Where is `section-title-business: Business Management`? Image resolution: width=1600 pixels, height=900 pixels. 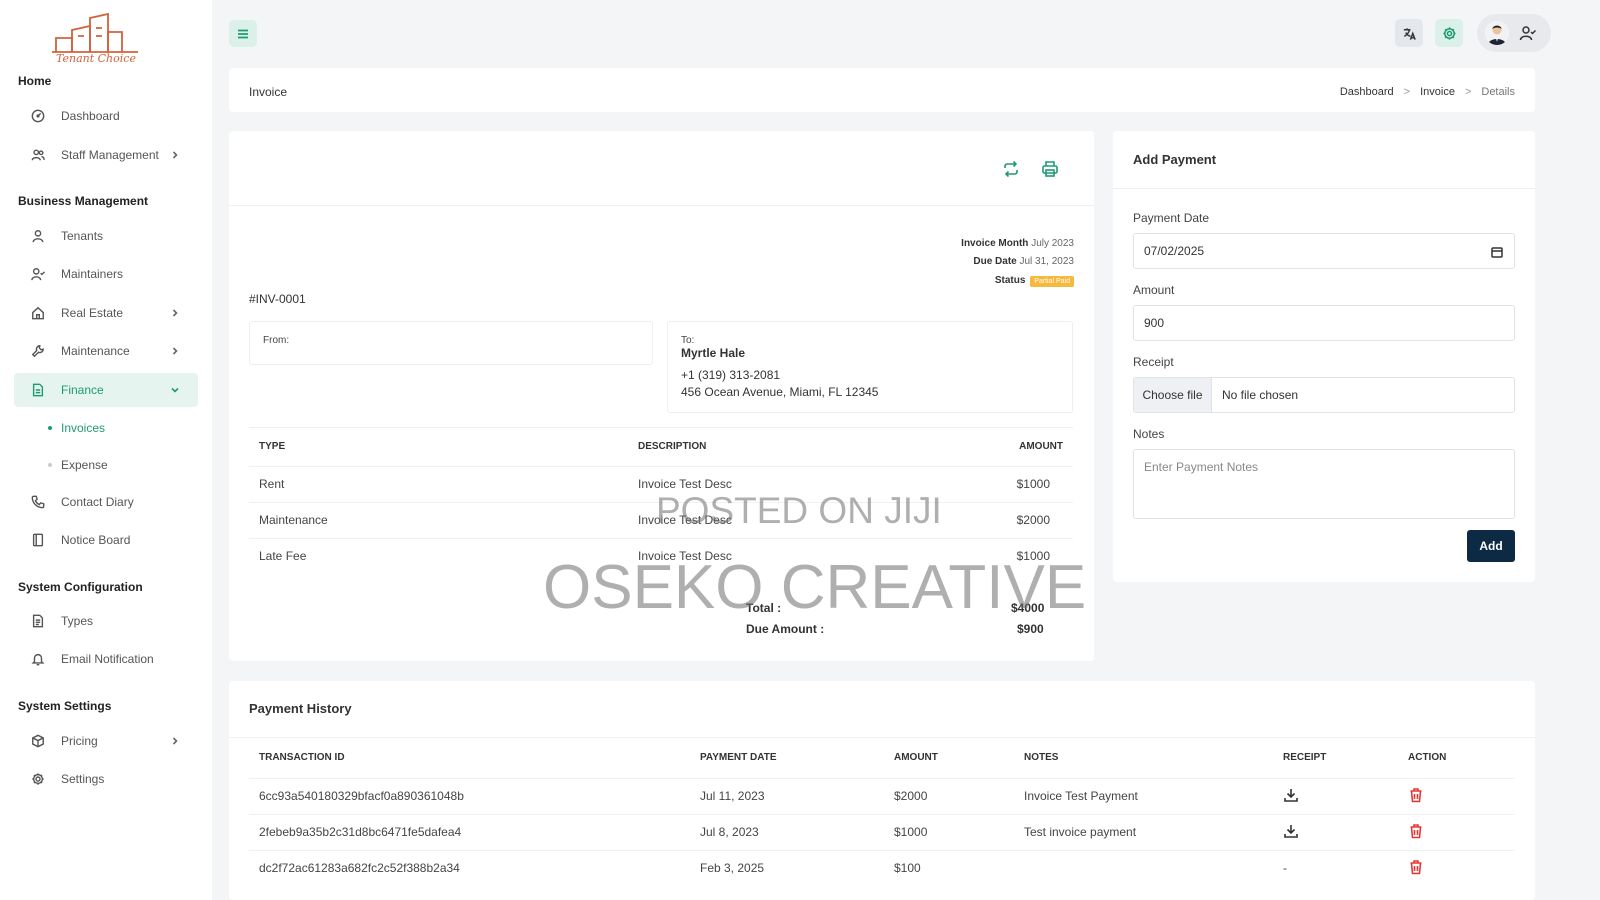
section-title-business: Business Management is located at coordinates (83, 201).